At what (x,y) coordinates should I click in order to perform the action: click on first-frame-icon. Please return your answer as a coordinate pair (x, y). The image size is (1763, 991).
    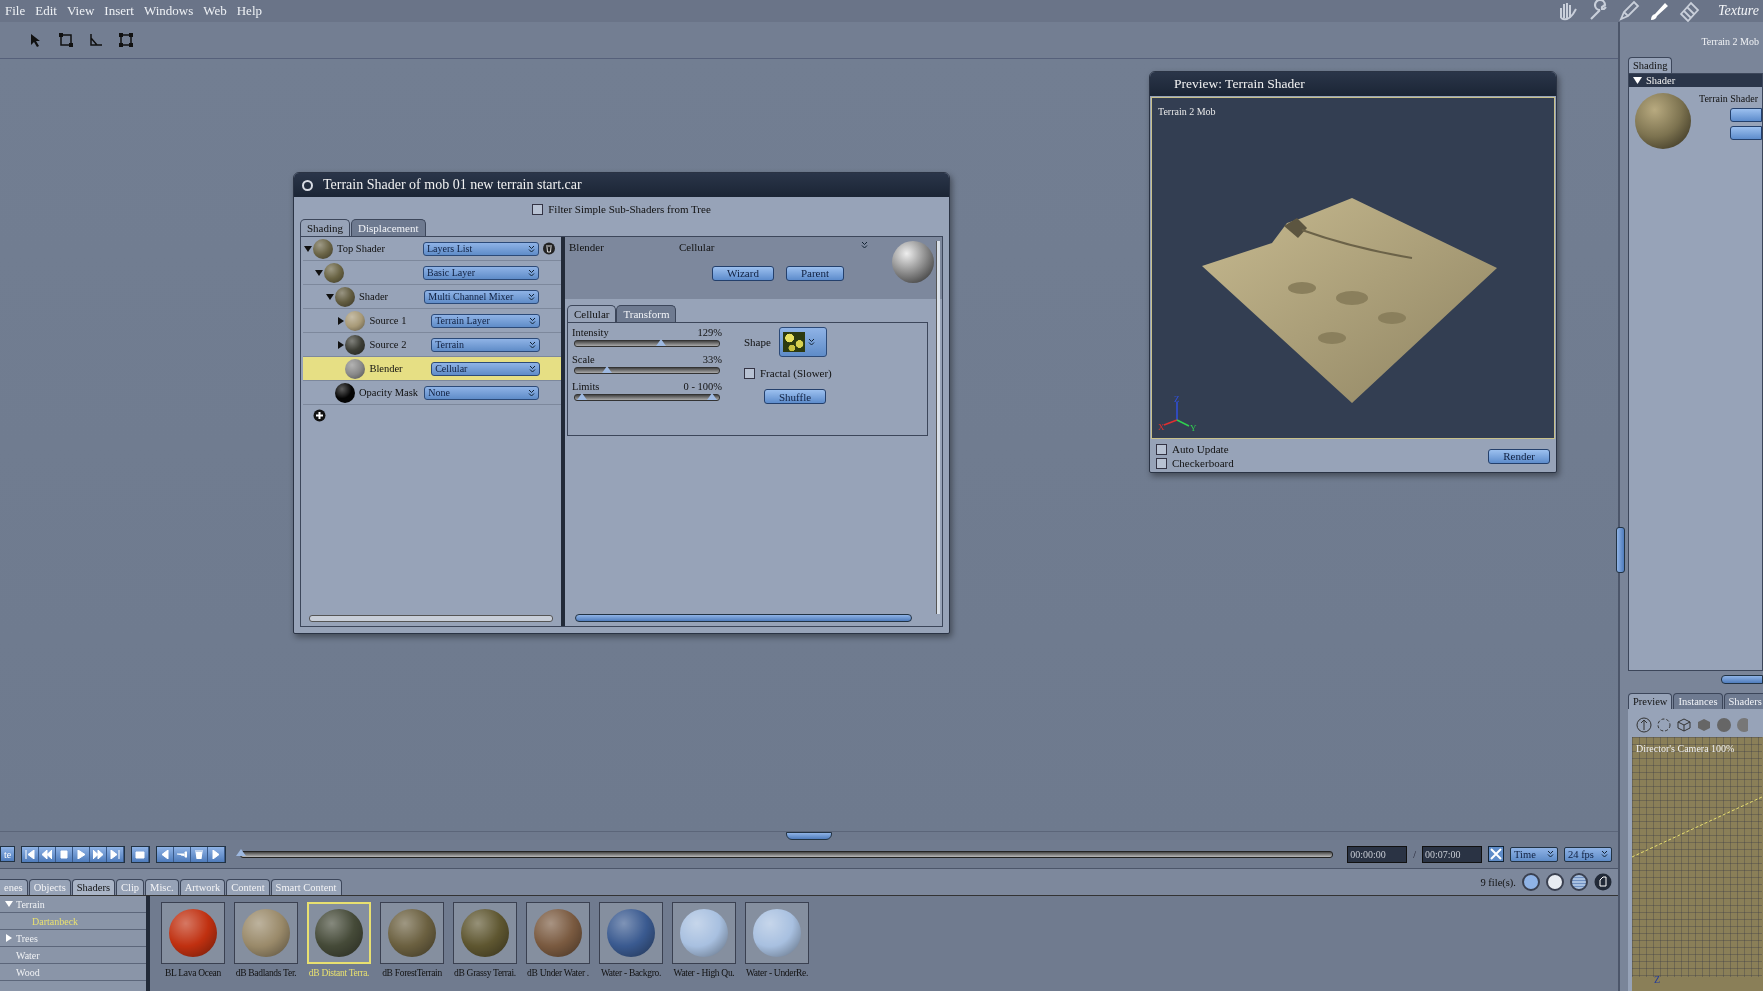
    Looking at the image, I should click on (31, 854).